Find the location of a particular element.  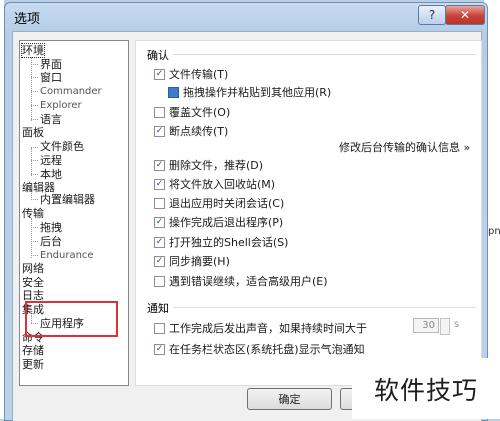

option-exit-after: ✓ 操作完成后退出程序(P) is located at coordinates (218, 222).